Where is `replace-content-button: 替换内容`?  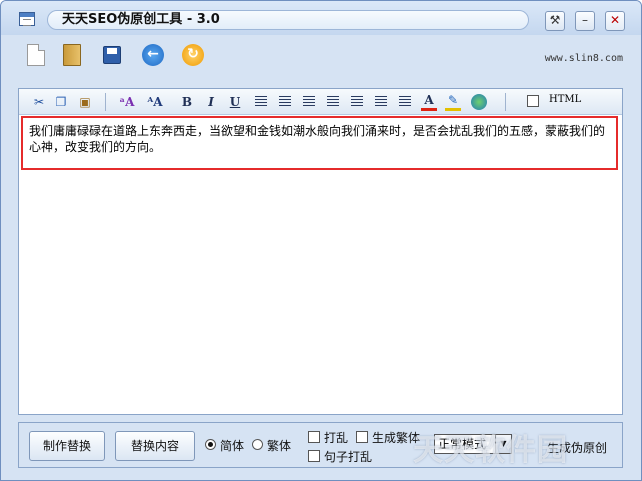
replace-content-button: 替换内容 is located at coordinates (155, 446).